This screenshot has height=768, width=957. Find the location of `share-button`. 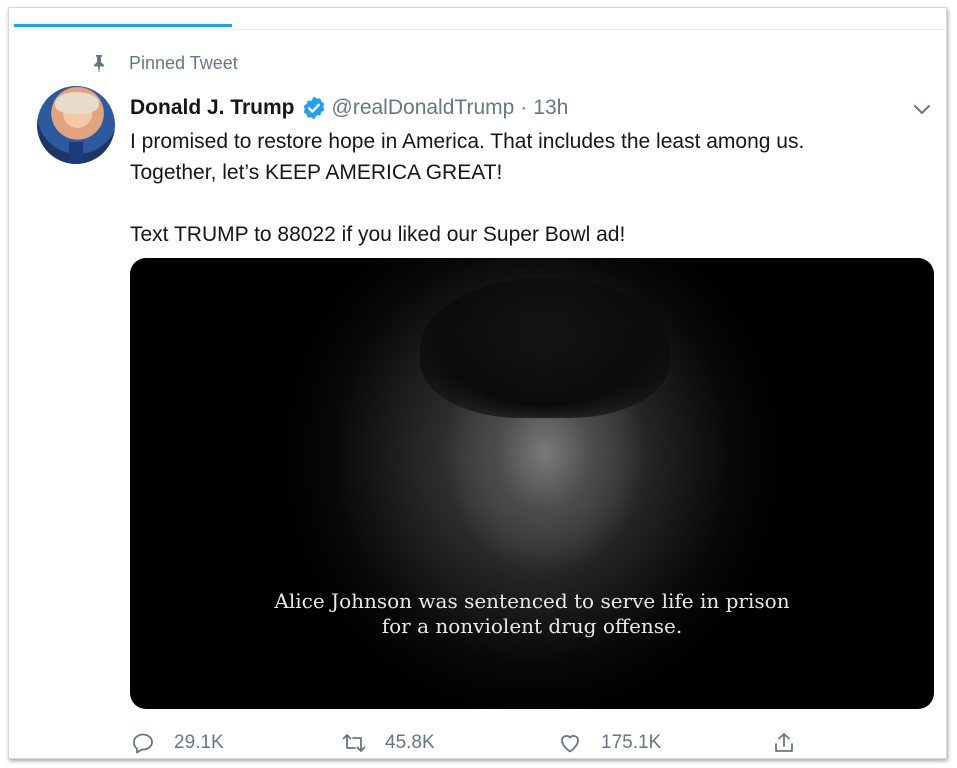

share-button is located at coordinates (793, 743).